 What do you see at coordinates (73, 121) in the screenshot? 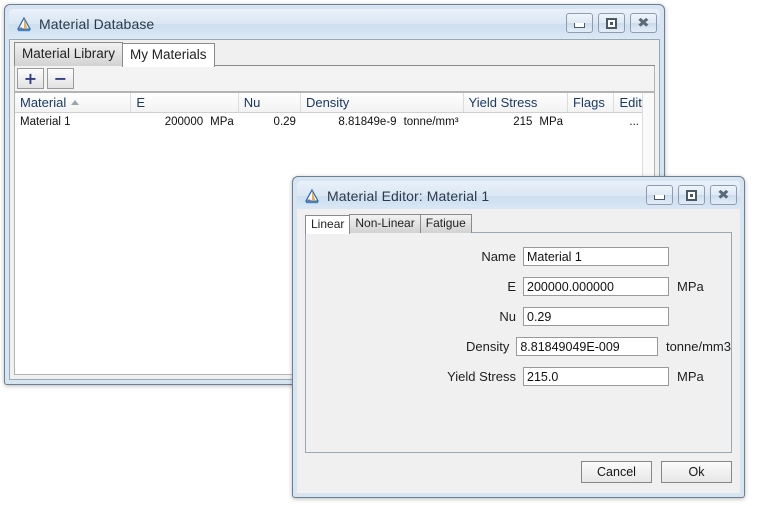
I see `cell-material: Material 1` at bounding box center [73, 121].